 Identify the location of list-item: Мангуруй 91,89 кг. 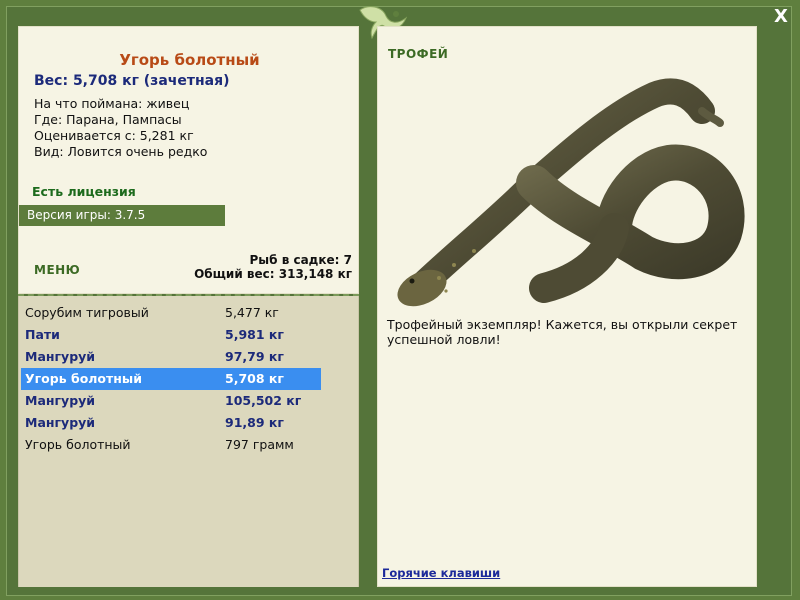
(171, 423).